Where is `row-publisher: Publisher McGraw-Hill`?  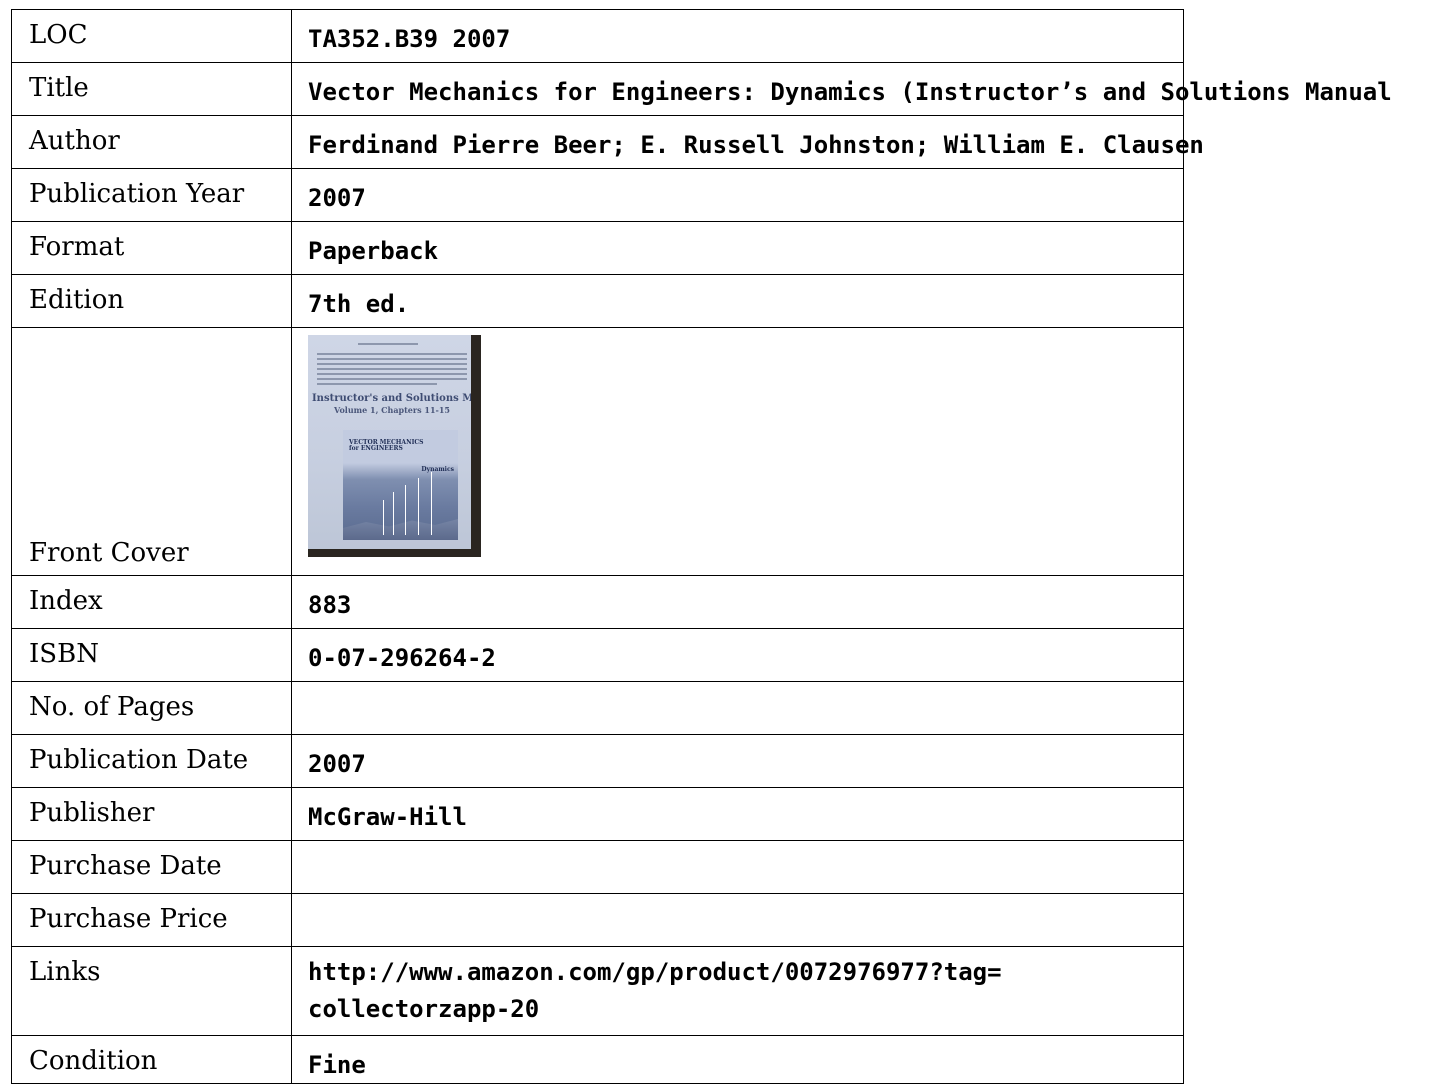 row-publisher: Publisher McGraw-Hill is located at coordinates (597, 814).